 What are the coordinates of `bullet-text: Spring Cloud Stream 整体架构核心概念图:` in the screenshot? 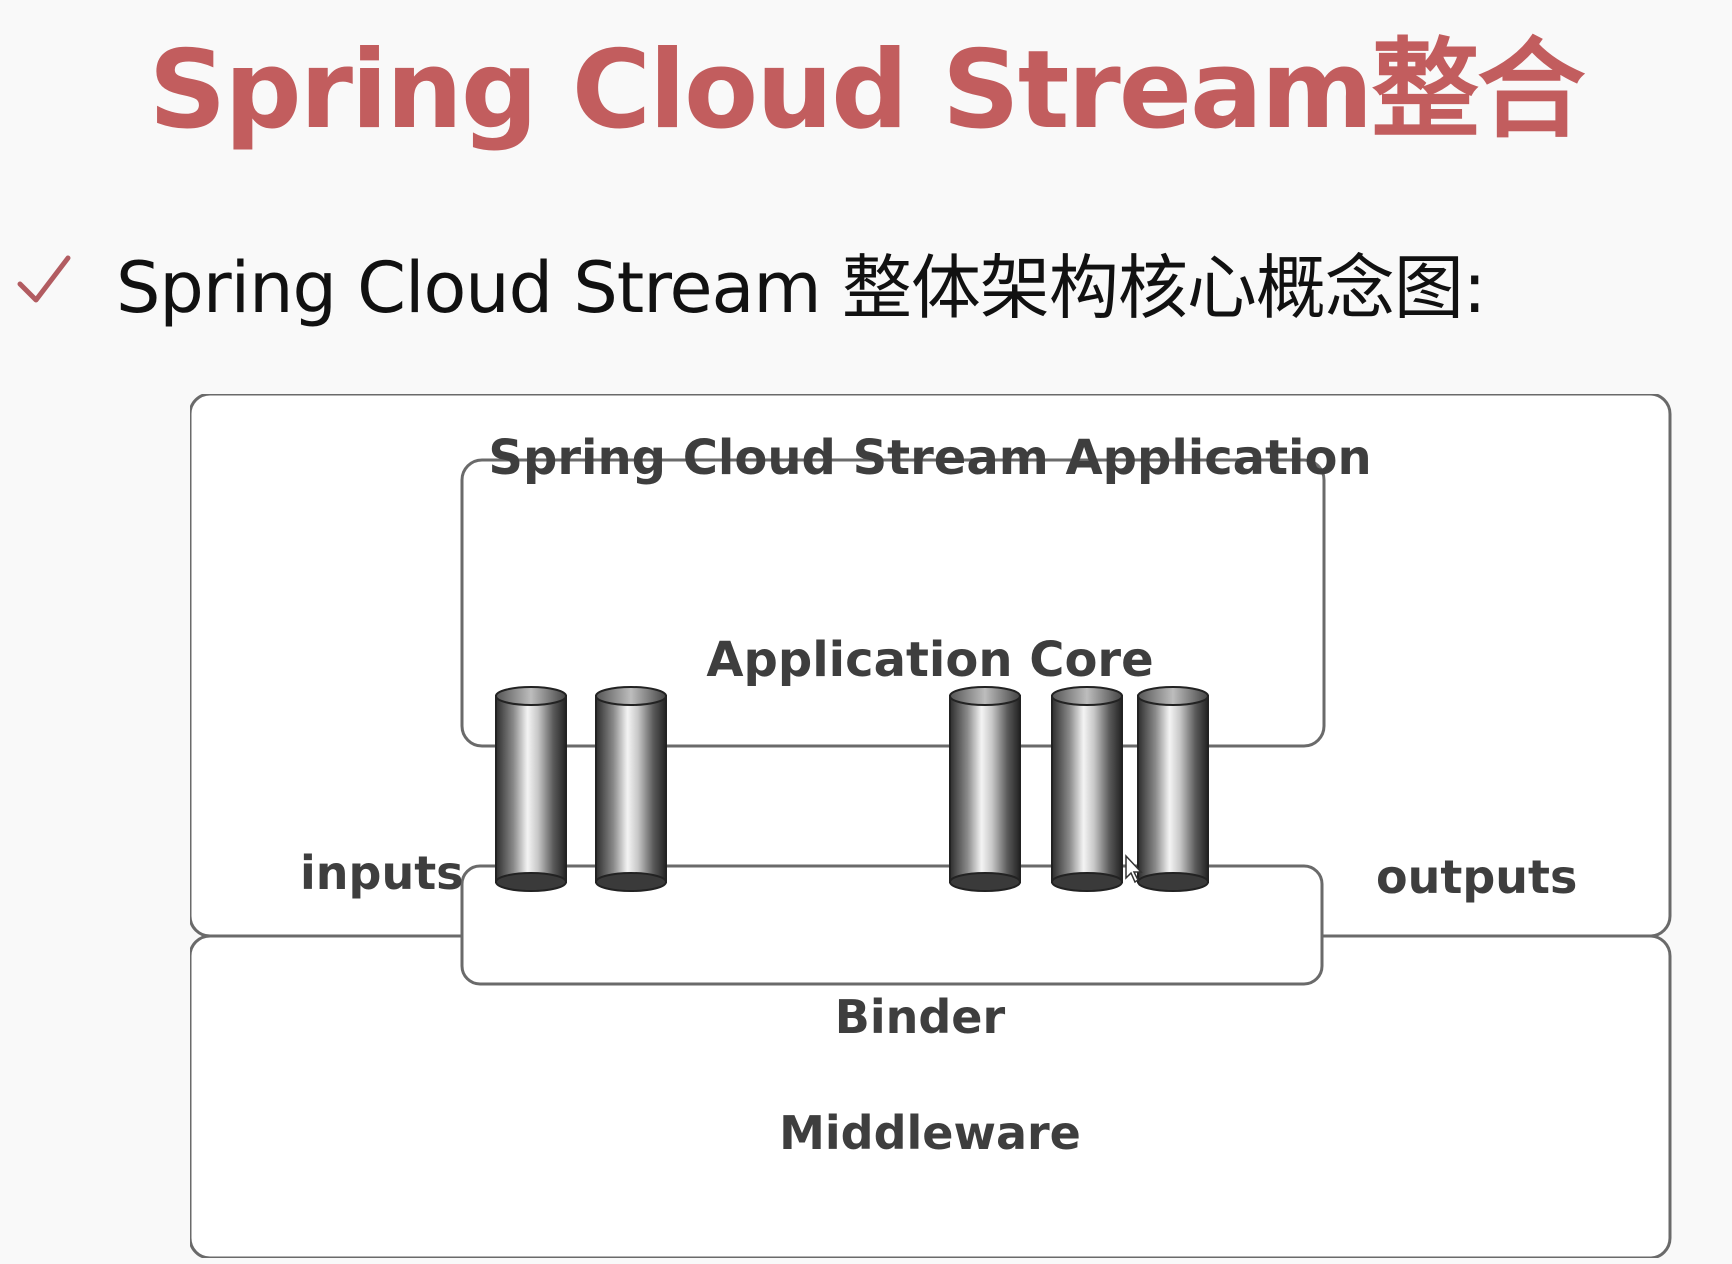 It's located at (801, 287).